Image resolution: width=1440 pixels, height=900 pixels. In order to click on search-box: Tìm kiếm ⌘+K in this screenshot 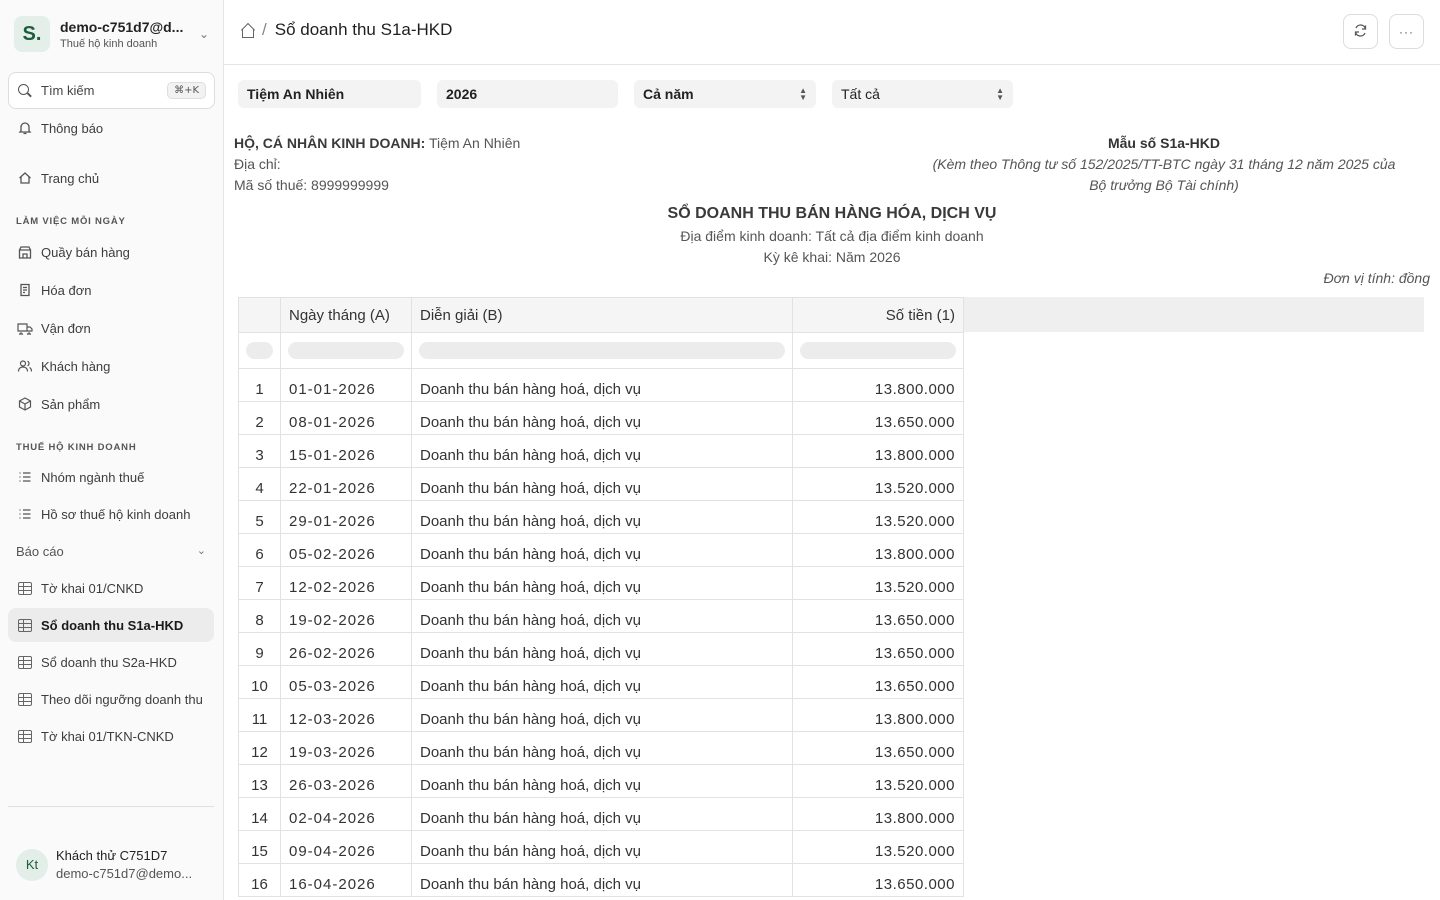, I will do `click(111, 90)`.